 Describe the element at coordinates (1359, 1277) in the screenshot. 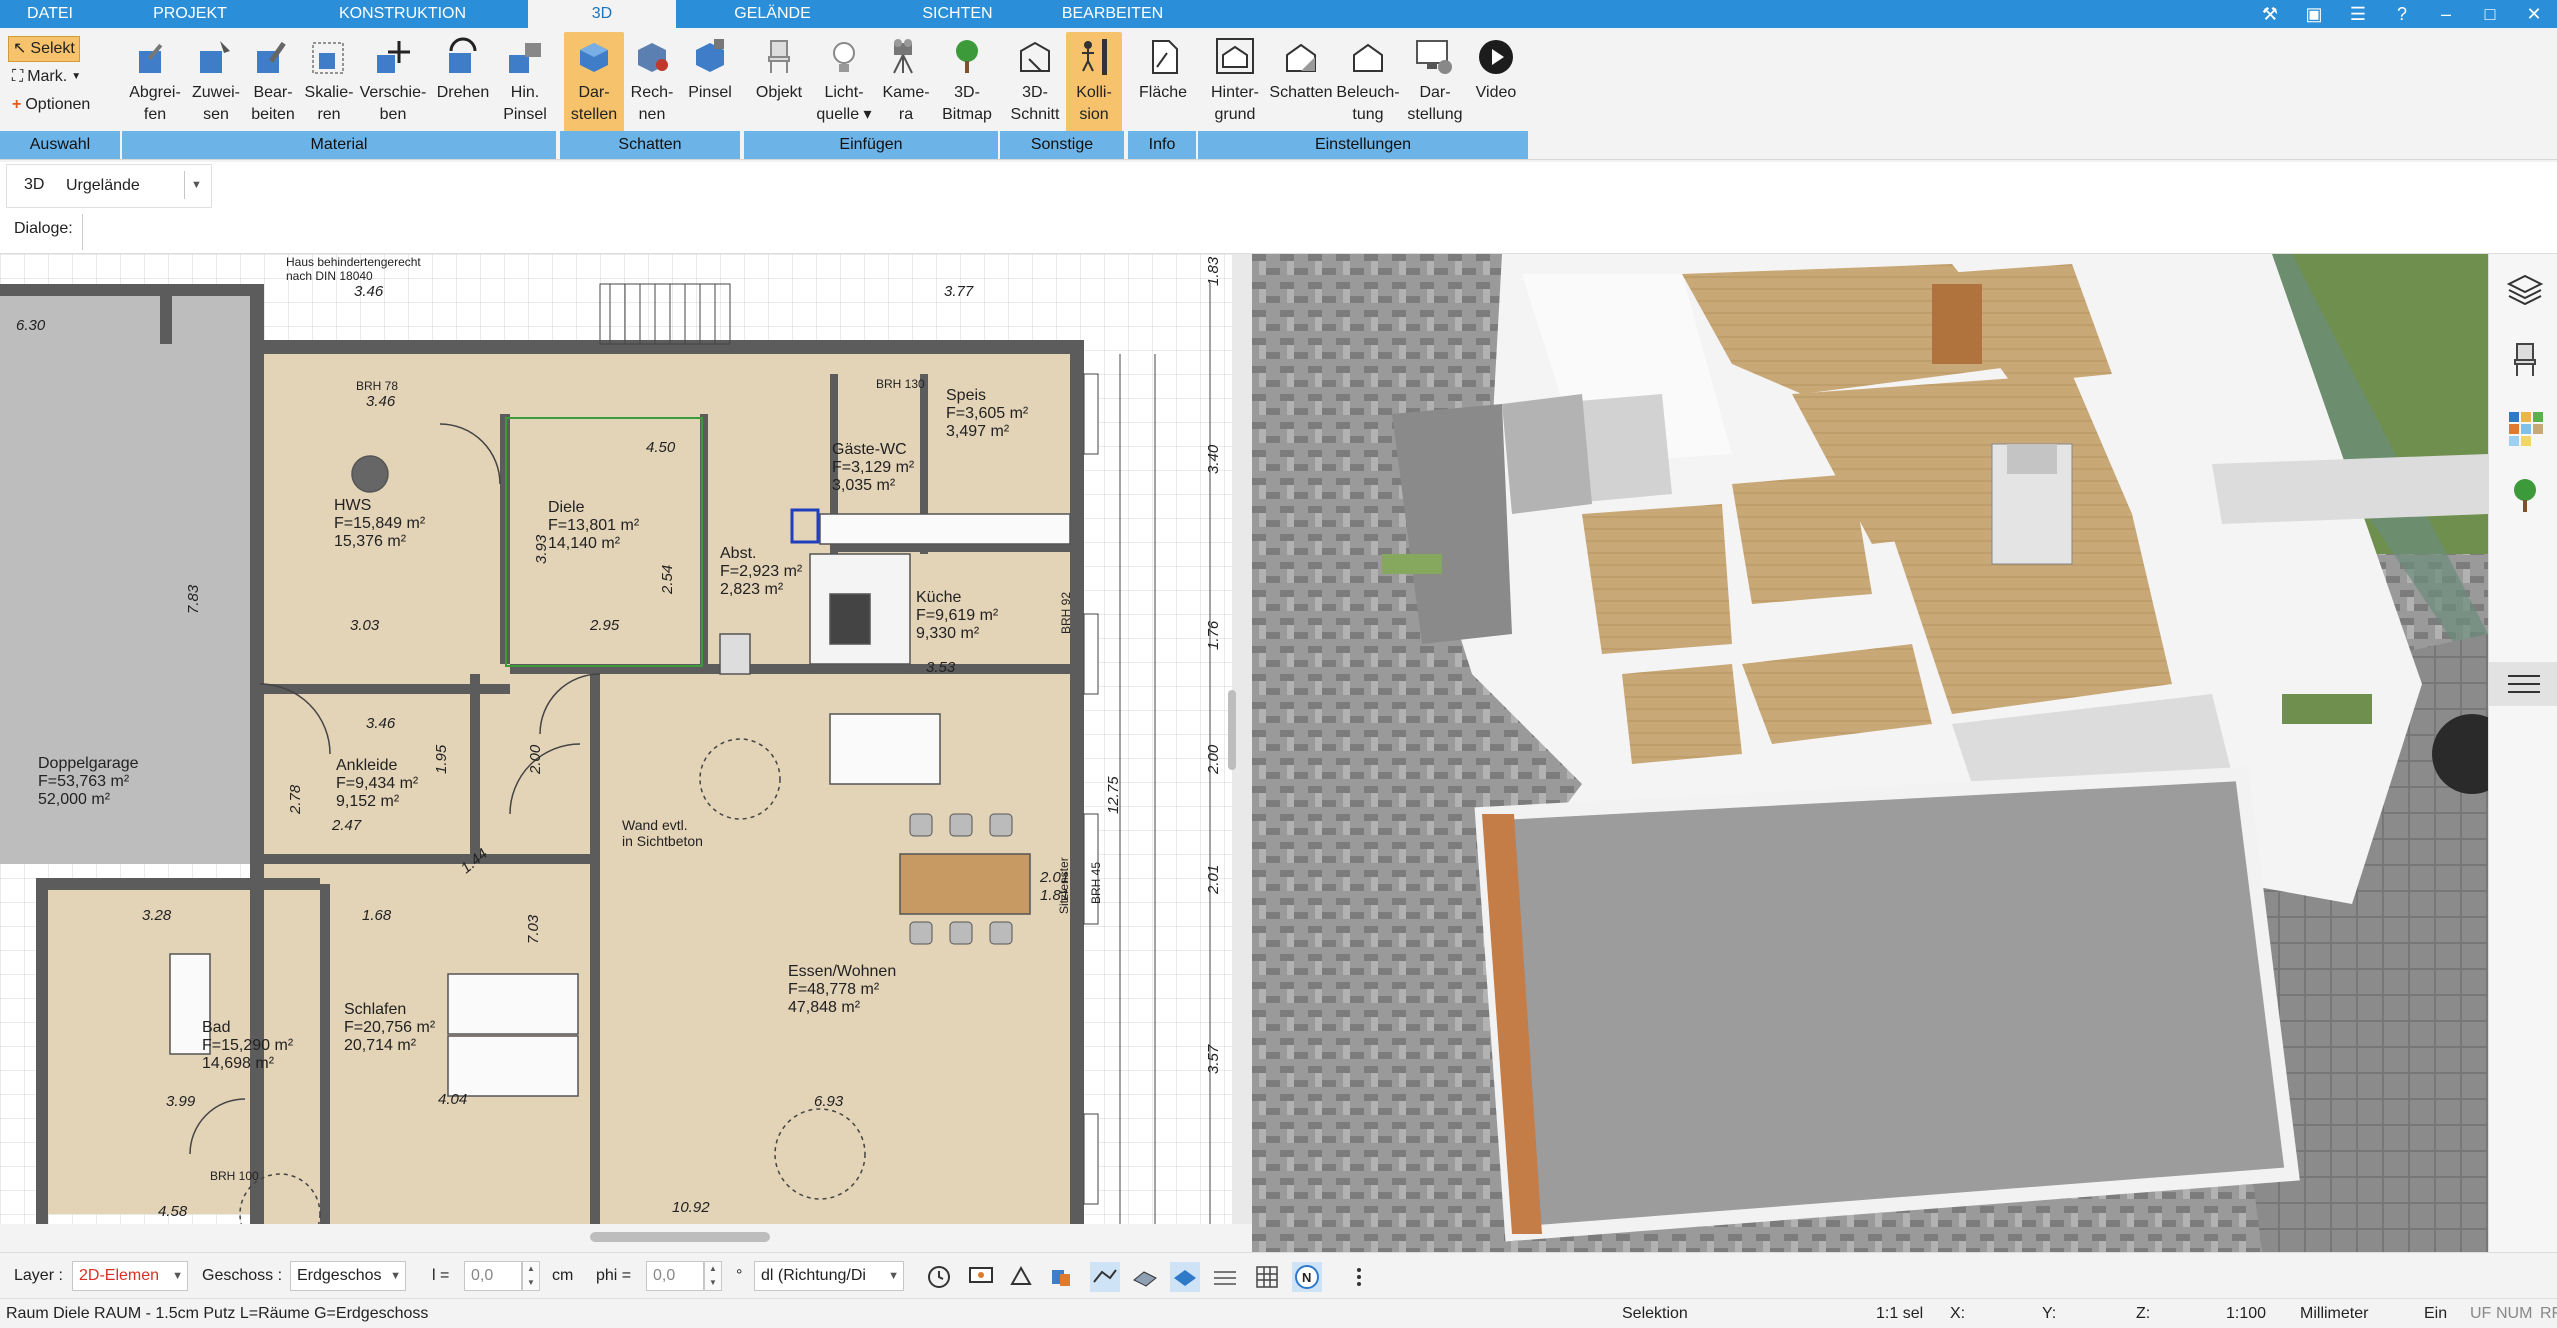

I see `more-icon` at that location.